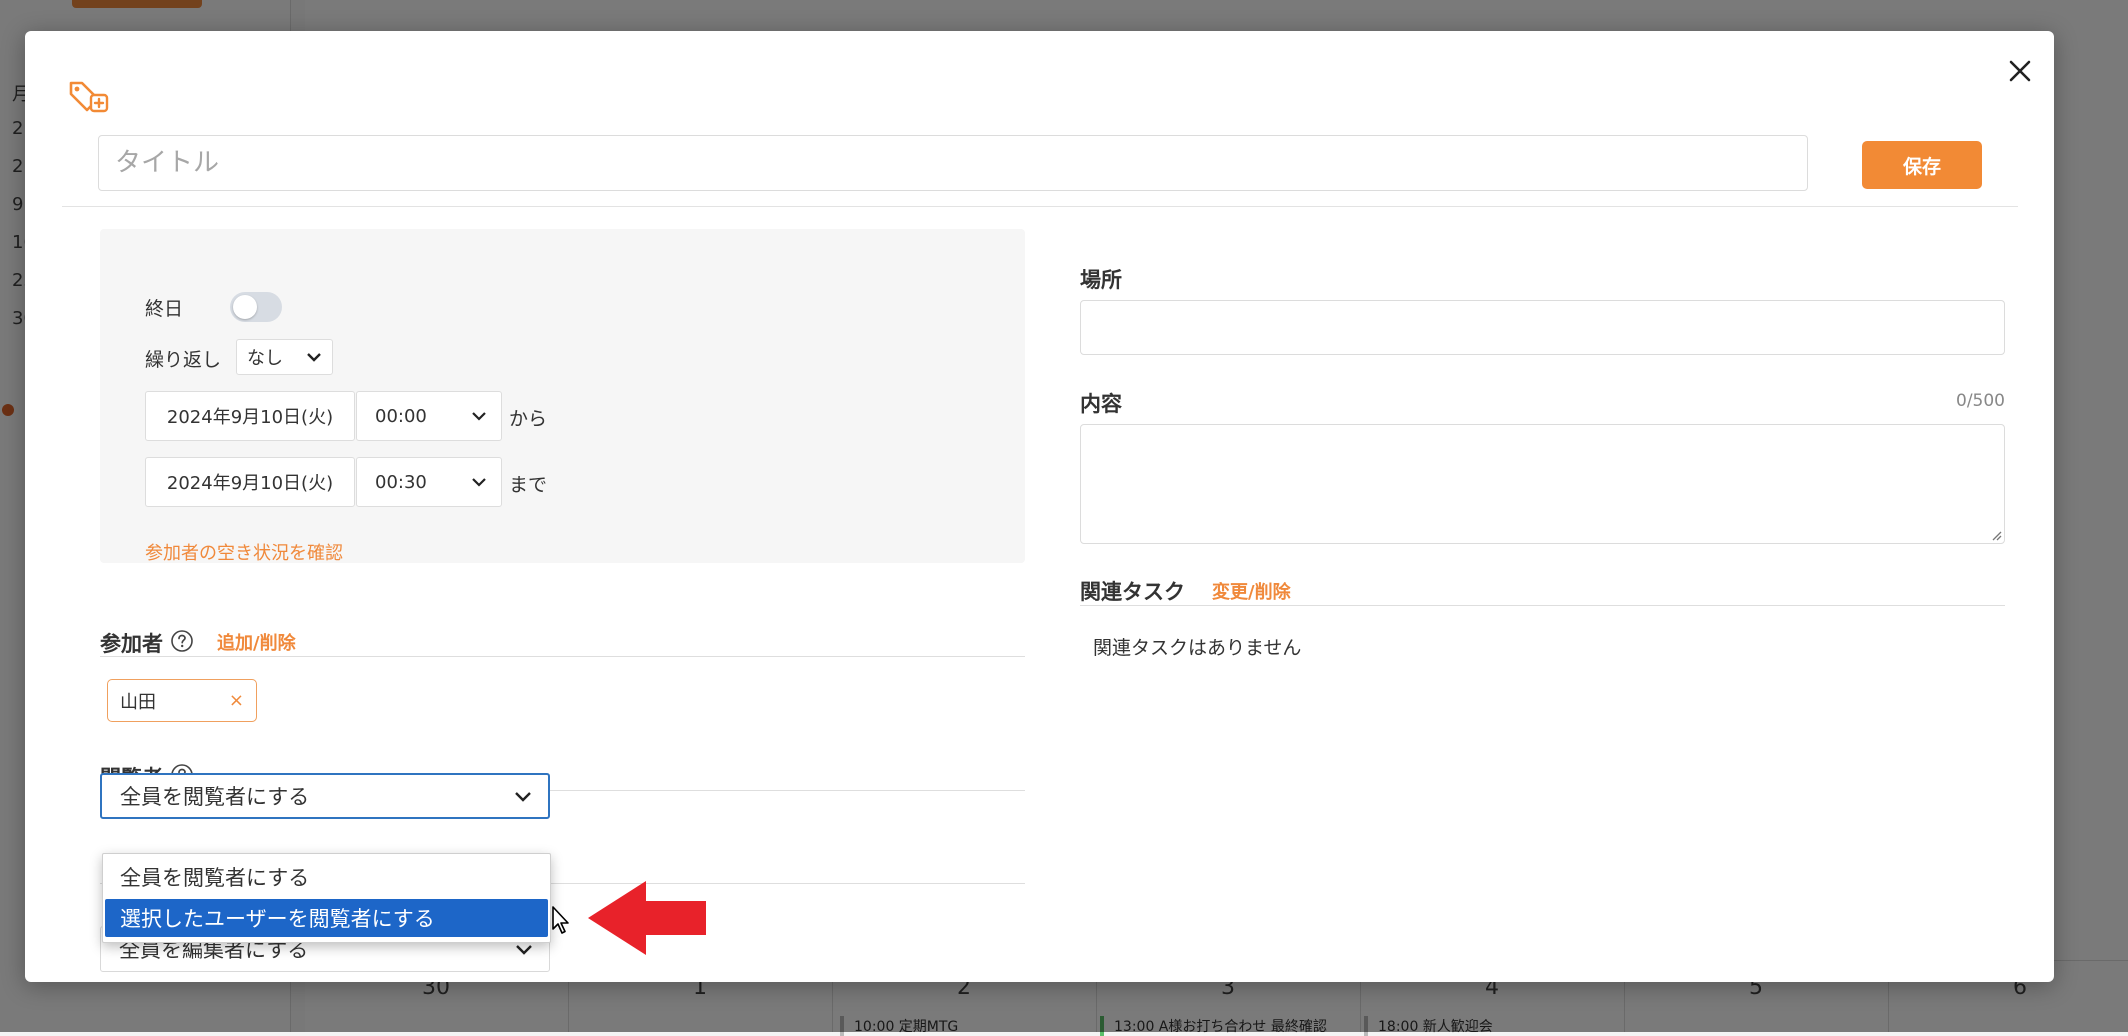 The width and height of the screenshot is (2128, 1036). What do you see at coordinates (401, 416) in the screenshot?
I see `start-time-value: 00:00` at bounding box center [401, 416].